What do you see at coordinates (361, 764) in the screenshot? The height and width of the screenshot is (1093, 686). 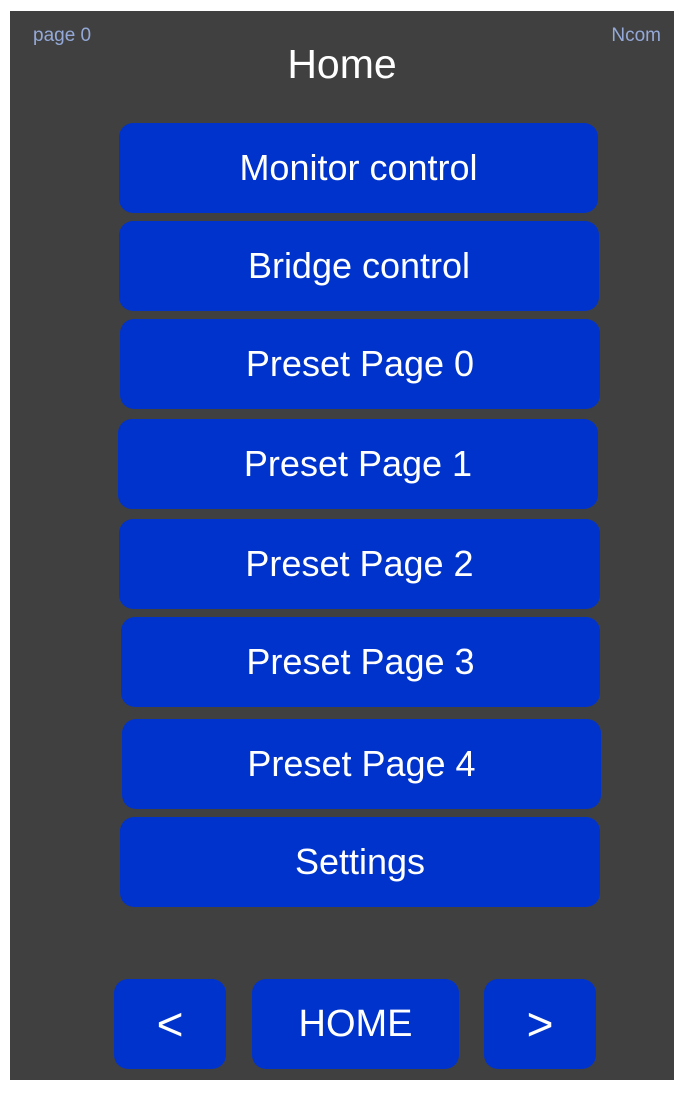 I see `preset-page-4-button: Preset Page 4` at bounding box center [361, 764].